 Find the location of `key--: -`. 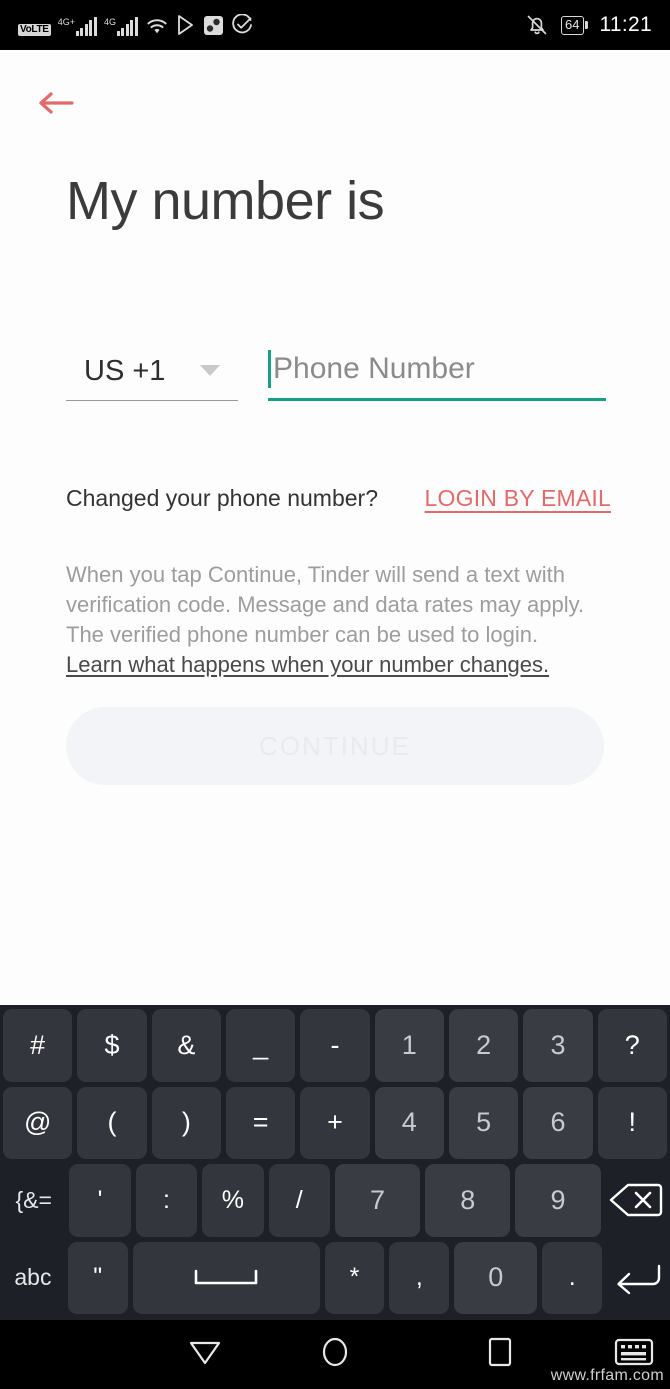

key--: - is located at coordinates (335, 1045).